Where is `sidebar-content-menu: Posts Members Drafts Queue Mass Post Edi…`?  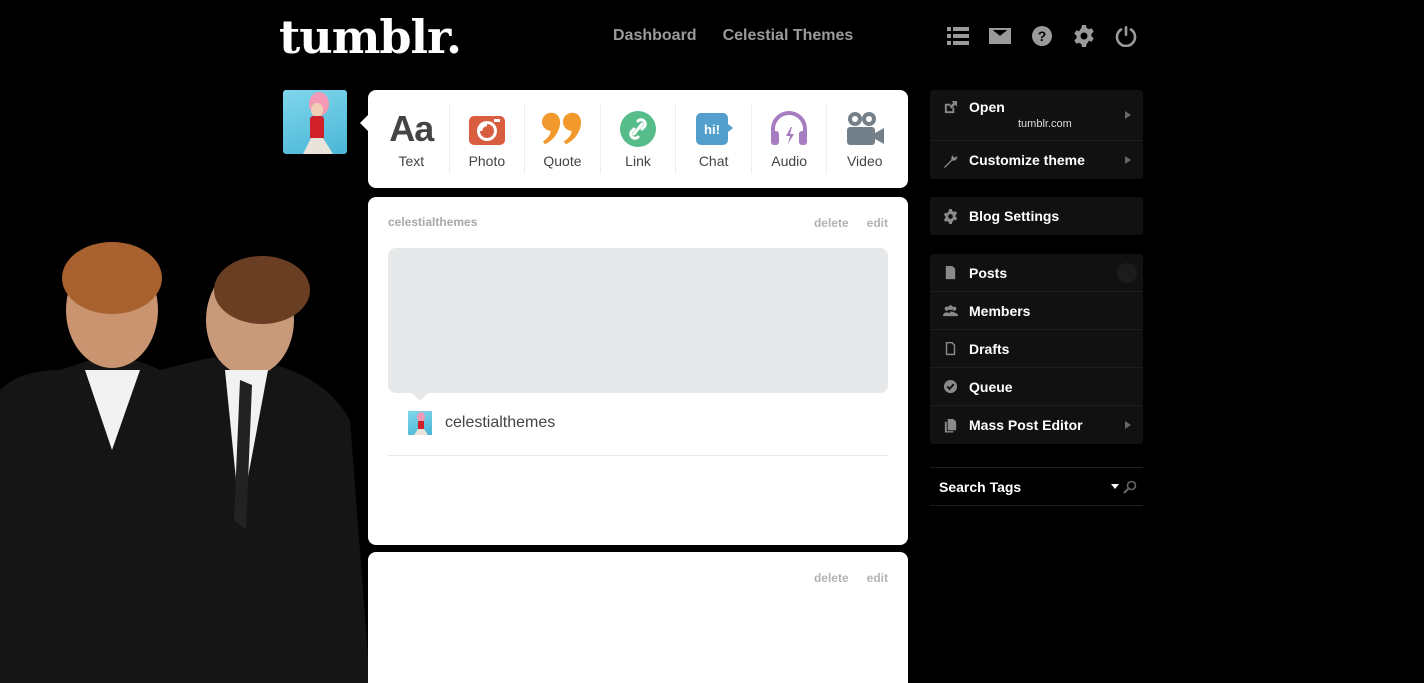 sidebar-content-menu: Posts Members Drafts Queue Mass Post Edi… is located at coordinates (1036, 349).